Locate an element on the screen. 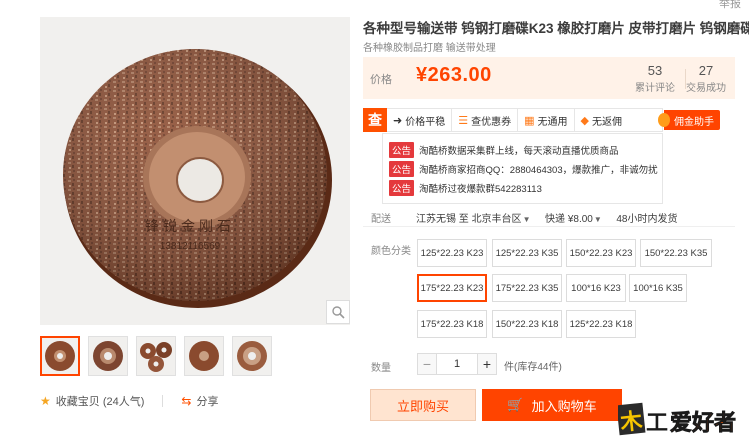 The width and height of the screenshot is (749, 442). zoom-icon is located at coordinates (338, 312).